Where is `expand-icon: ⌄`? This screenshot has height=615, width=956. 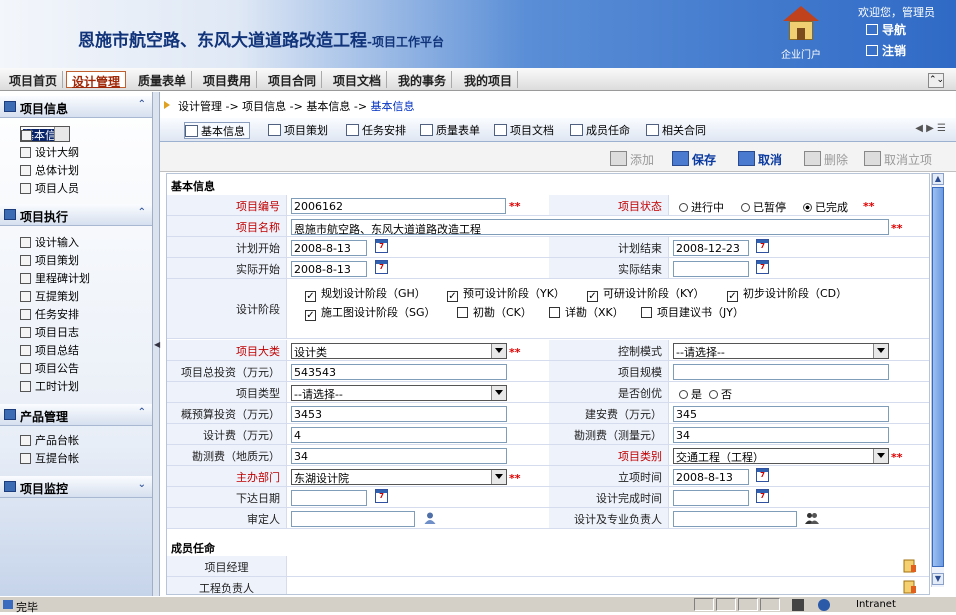 expand-icon: ⌄ is located at coordinates (142, 484).